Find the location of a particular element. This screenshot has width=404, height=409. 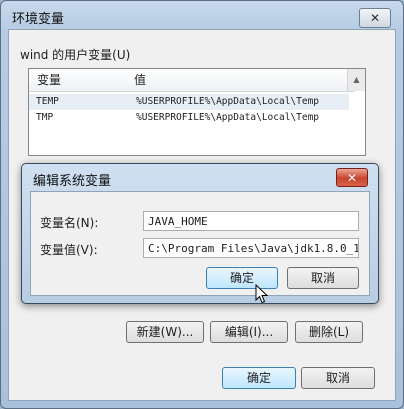

variable-name-cell: TMP is located at coordinates (45, 117).